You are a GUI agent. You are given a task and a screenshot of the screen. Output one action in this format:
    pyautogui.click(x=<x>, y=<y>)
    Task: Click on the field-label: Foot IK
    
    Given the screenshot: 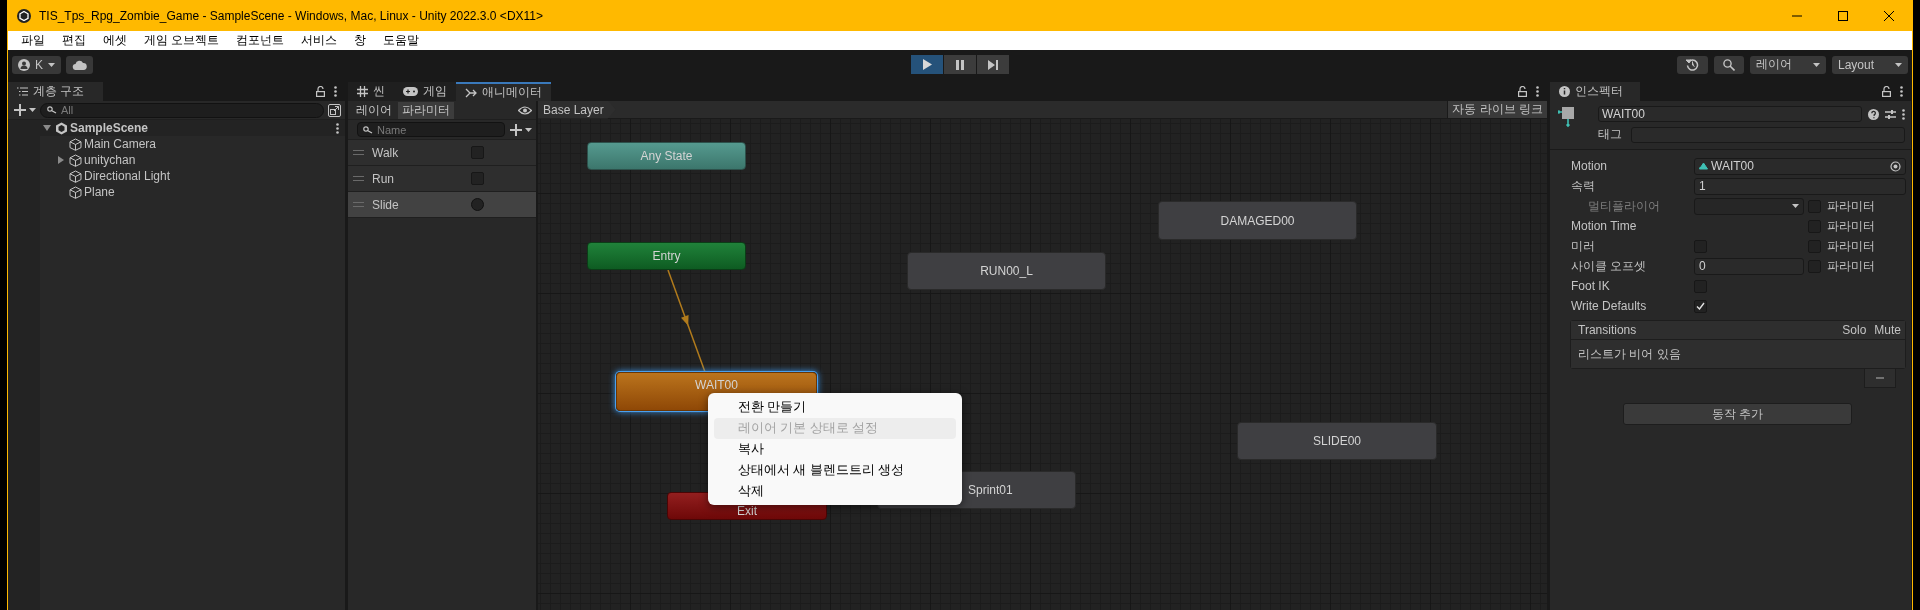 What is the action you would take?
    pyautogui.click(x=1591, y=286)
    